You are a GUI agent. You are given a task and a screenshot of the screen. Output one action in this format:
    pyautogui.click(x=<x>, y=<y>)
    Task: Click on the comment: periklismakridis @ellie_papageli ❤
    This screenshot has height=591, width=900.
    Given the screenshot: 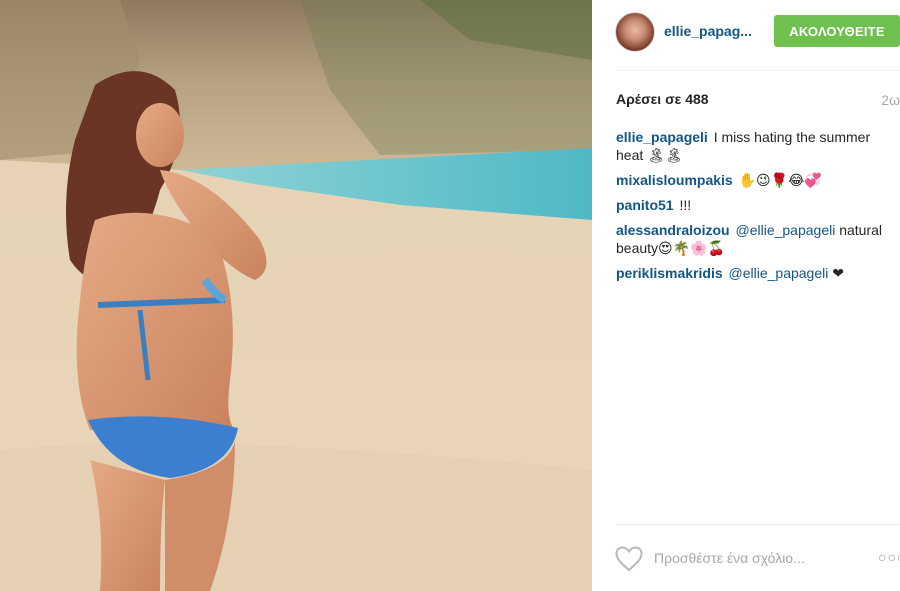 What is the action you would take?
    pyautogui.click(x=756, y=273)
    